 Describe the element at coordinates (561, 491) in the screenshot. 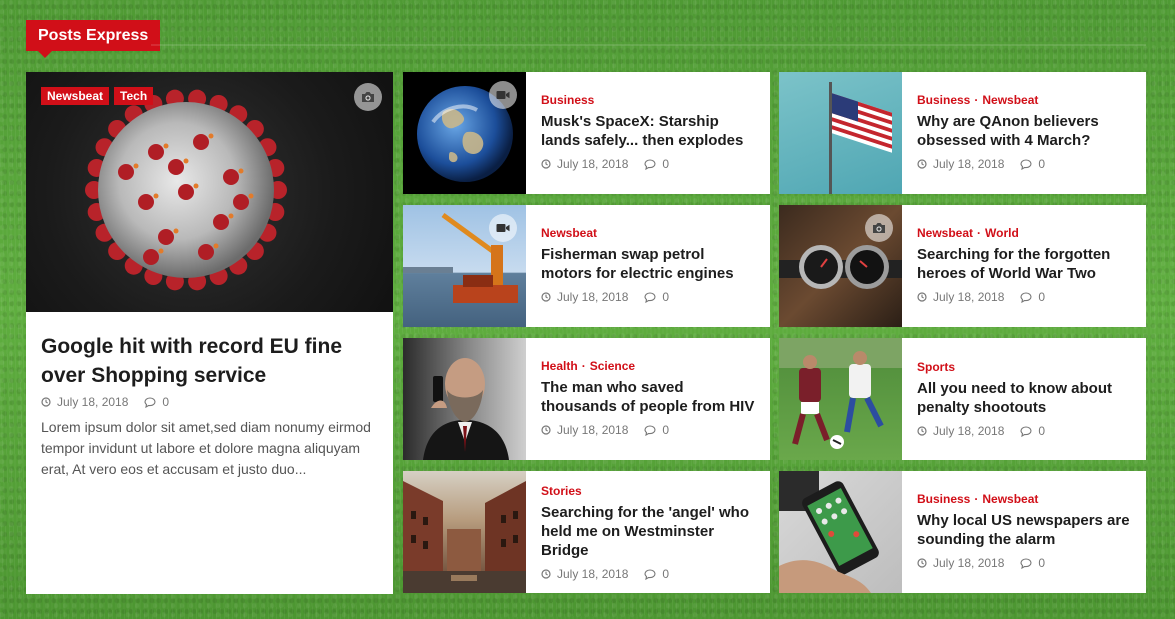

I see `category-link: Stories` at that location.